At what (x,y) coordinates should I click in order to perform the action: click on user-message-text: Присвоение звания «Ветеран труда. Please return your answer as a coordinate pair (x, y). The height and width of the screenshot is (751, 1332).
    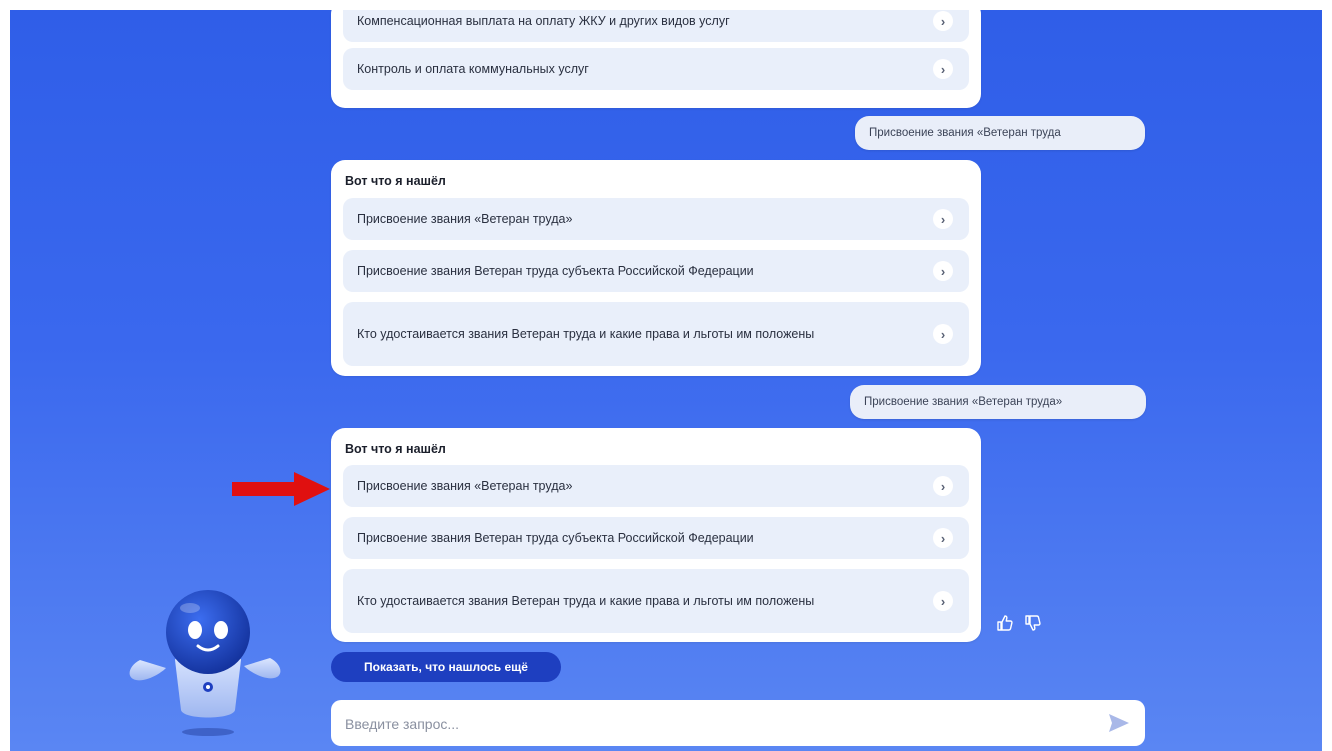
    Looking at the image, I should click on (965, 133).